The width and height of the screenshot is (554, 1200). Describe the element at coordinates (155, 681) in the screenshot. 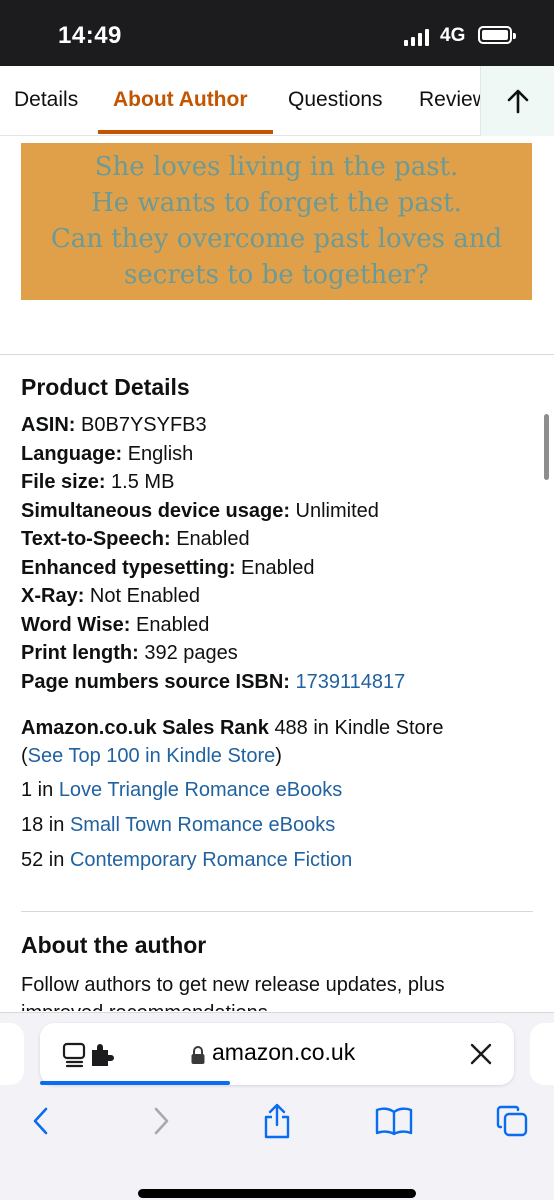

I see `detail-label: Page numbers source ISBN:` at that location.